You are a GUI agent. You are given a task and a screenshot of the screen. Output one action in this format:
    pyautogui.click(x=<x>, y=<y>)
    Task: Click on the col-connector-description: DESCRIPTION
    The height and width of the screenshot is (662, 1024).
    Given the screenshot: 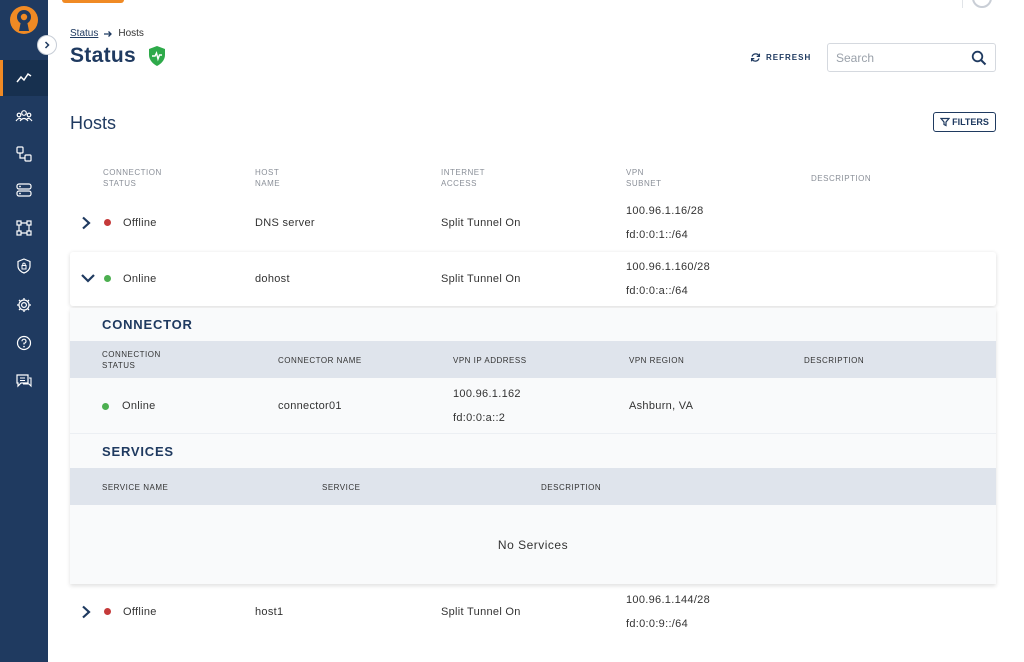 What is the action you would take?
    pyautogui.click(x=834, y=360)
    